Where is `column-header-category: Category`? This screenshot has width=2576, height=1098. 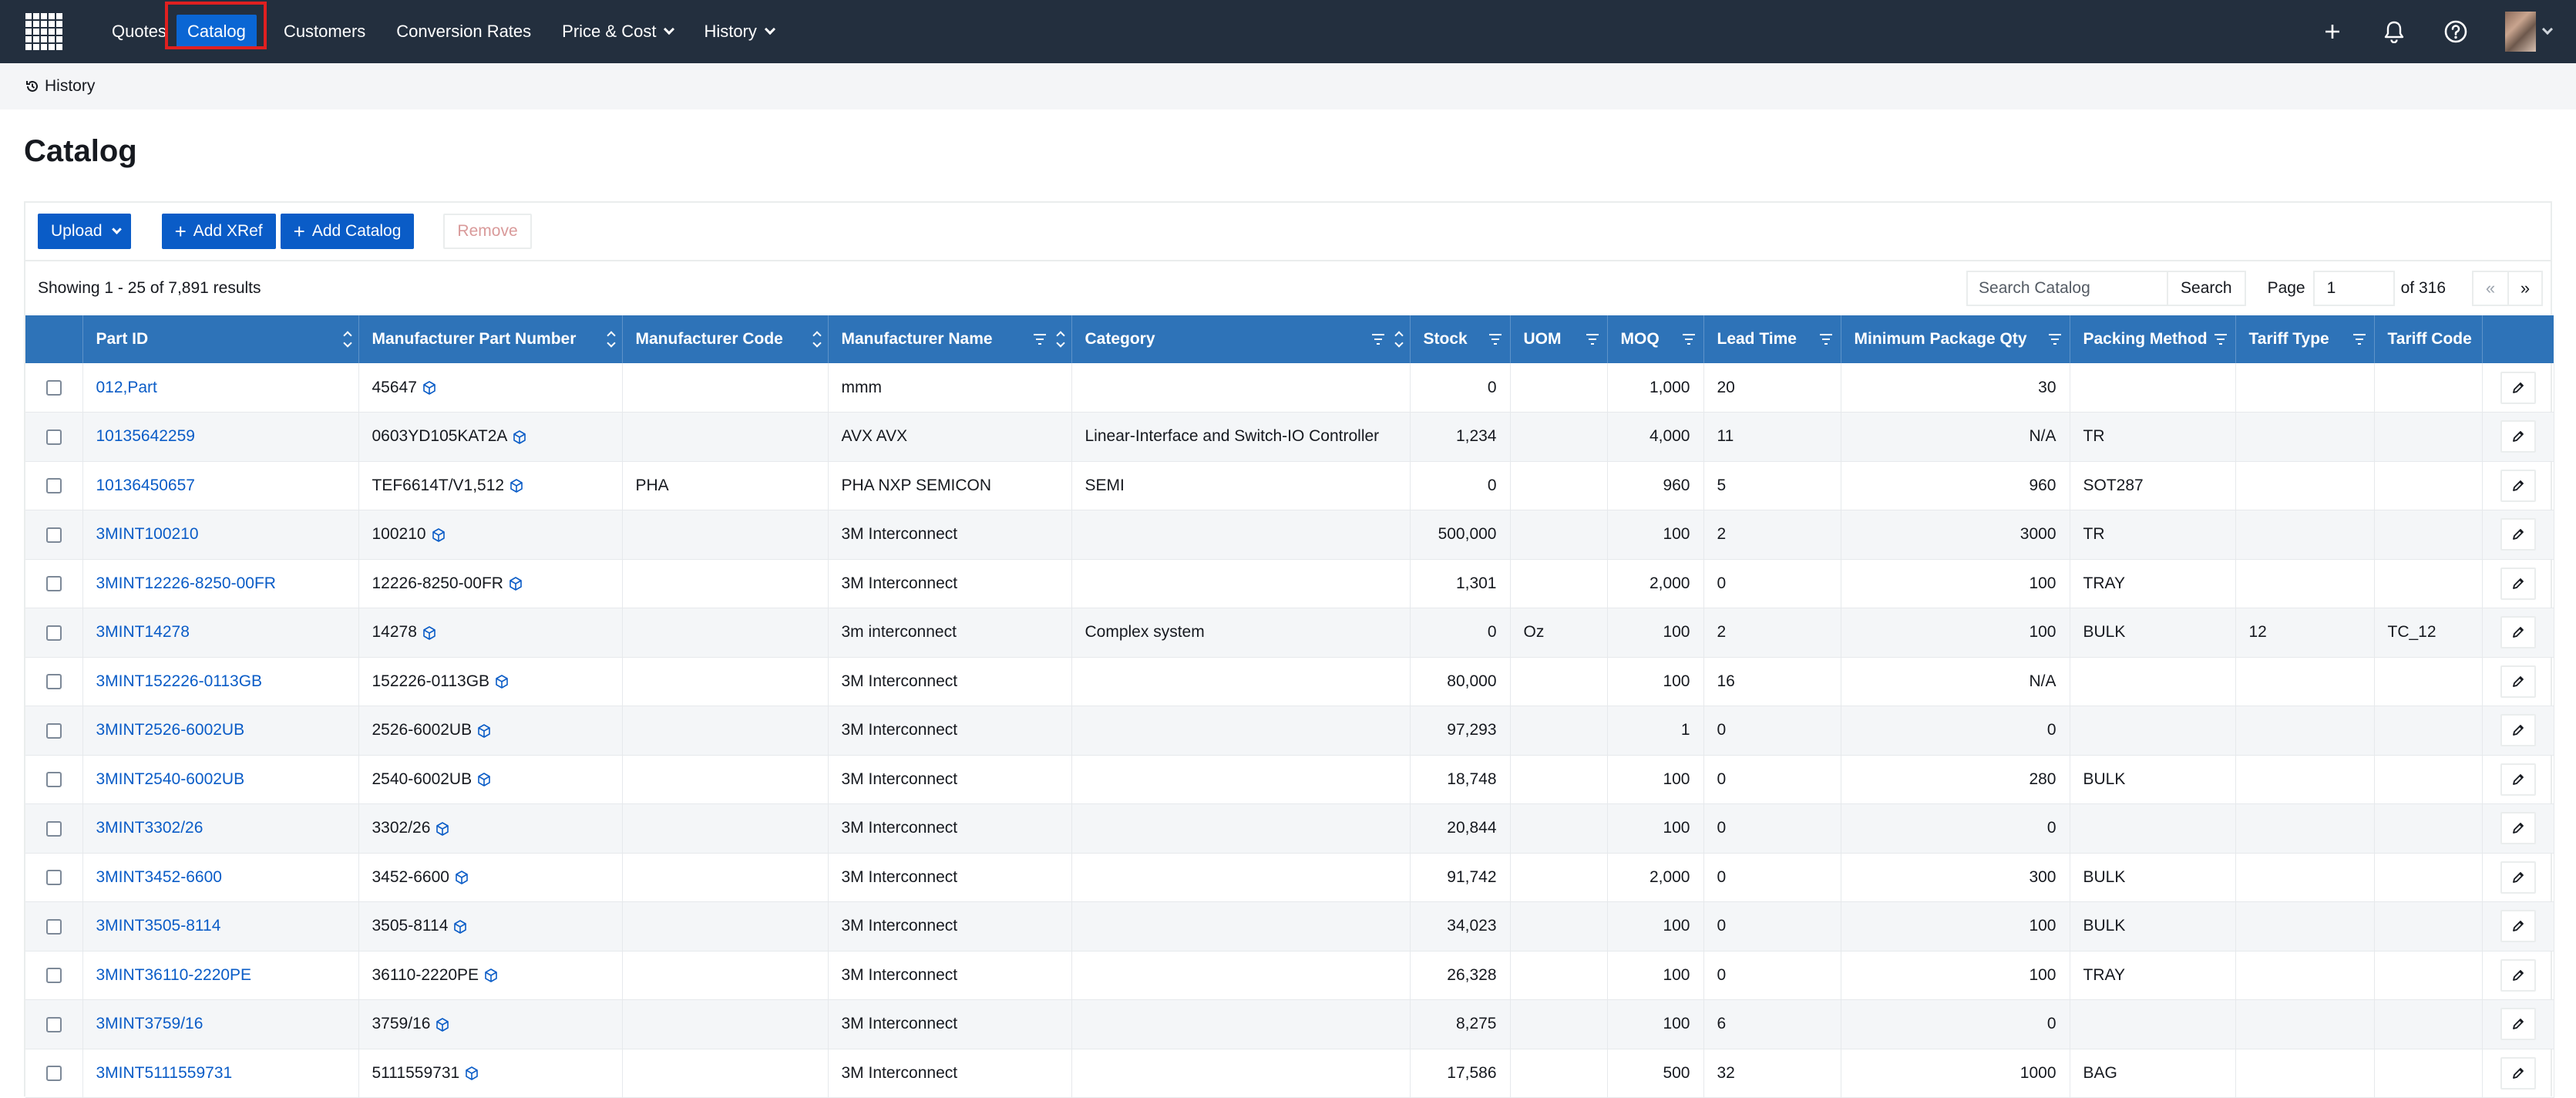 column-header-category: Category is located at coordinates (1241, 339).